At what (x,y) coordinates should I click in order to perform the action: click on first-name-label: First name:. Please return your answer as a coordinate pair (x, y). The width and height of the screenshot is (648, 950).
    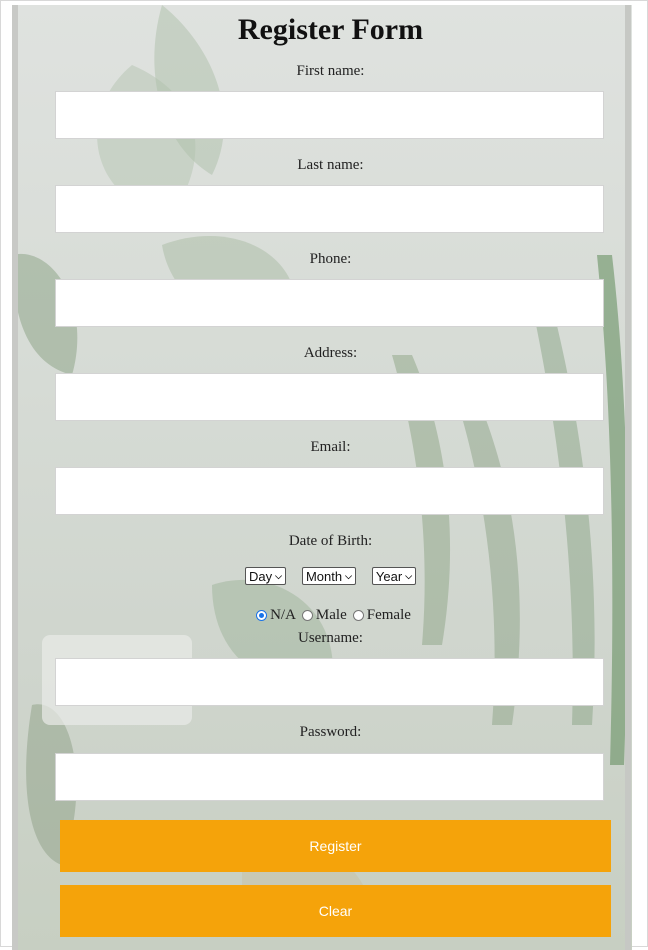
    Looking at the image, I should click on (330, 71).